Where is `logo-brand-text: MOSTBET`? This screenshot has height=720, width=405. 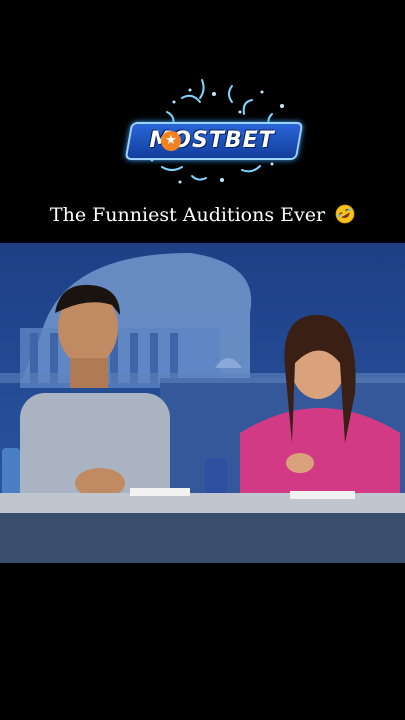 logo-brand-text: MOSTBET is located at coordinates (212, 140).